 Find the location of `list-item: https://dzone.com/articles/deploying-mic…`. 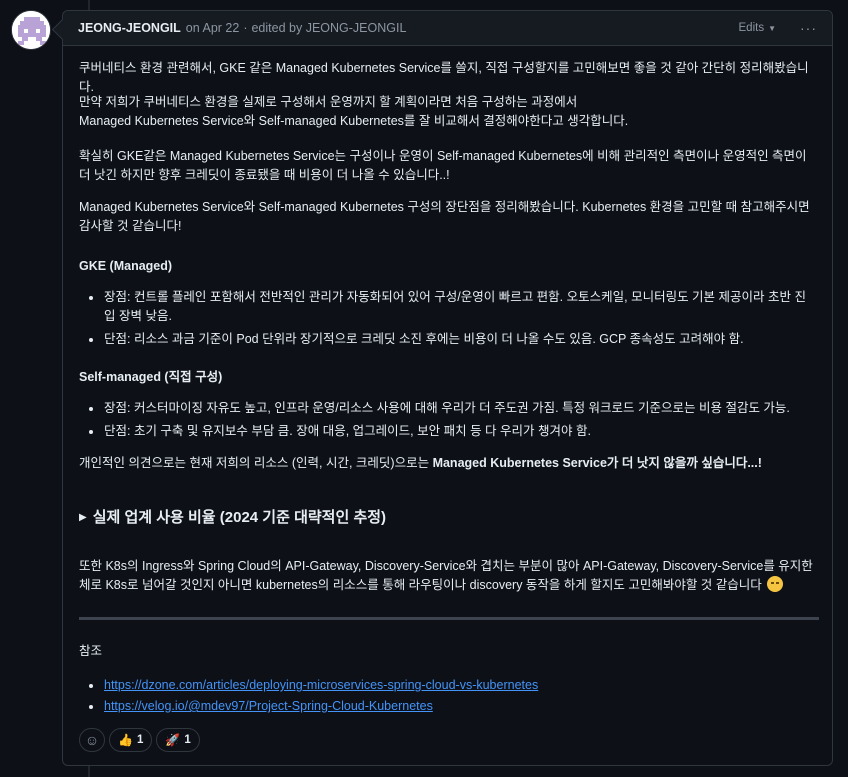

list-item: https://dzone.com/articles/deploying-mic… is located at coordinates (446, 685).